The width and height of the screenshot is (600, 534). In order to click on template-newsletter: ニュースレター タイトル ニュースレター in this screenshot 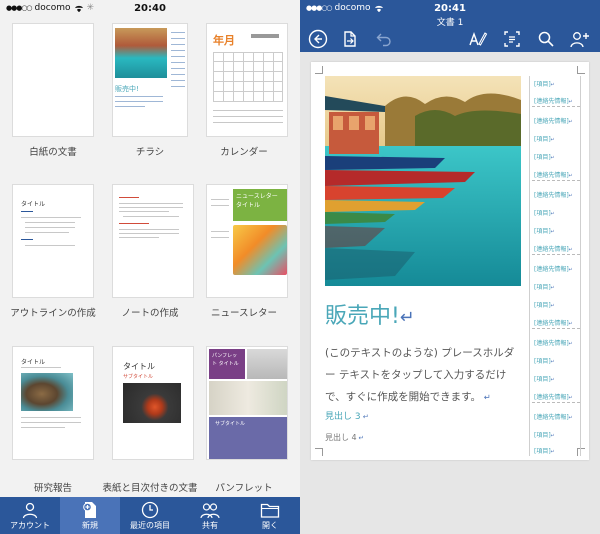, I will do `click(250, 264)`.